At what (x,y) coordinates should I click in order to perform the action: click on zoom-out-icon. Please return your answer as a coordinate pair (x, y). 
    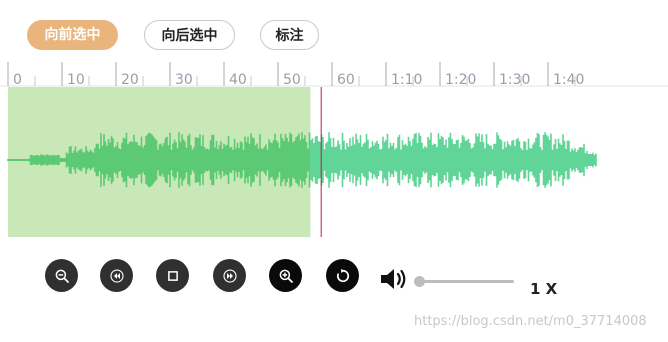
    Looking at the image, I should click on (62, 276).